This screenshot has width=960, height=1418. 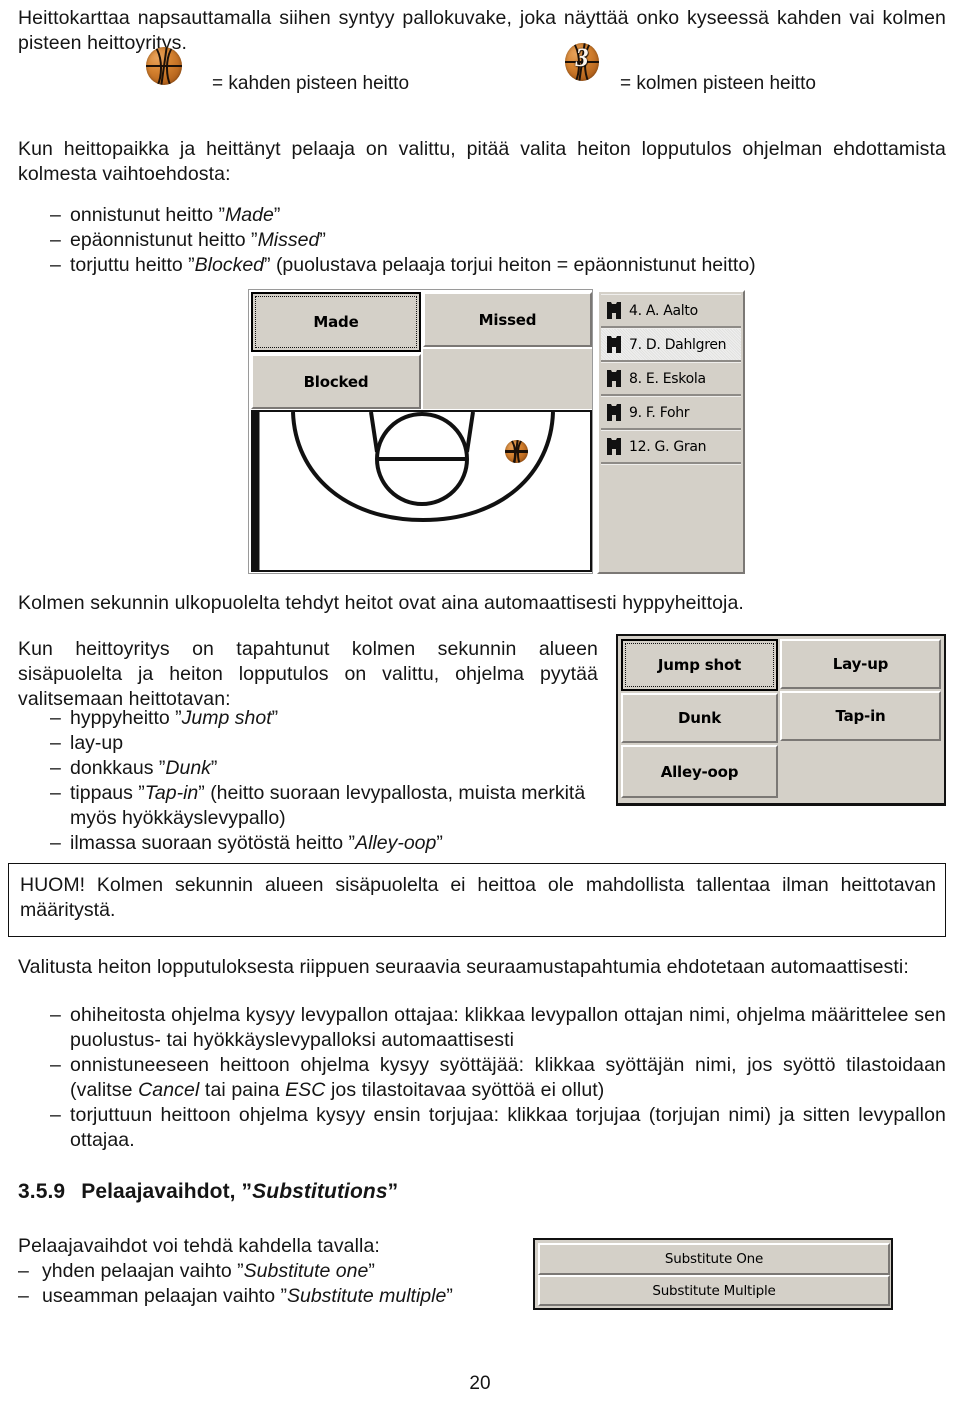 What do you see at coordinates (659, 412) in the screenshot?
I see `player-name: 9. F. Fohr` at bounding box center [659, 412].